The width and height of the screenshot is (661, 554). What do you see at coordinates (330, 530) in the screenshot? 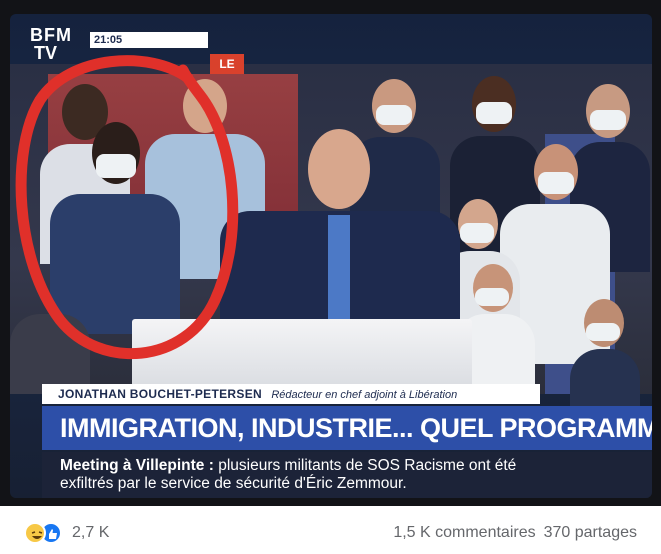
I see `post-footer: 2,7 K 1,5 K commentaires 370 partages` at bounding box center [330, 530].